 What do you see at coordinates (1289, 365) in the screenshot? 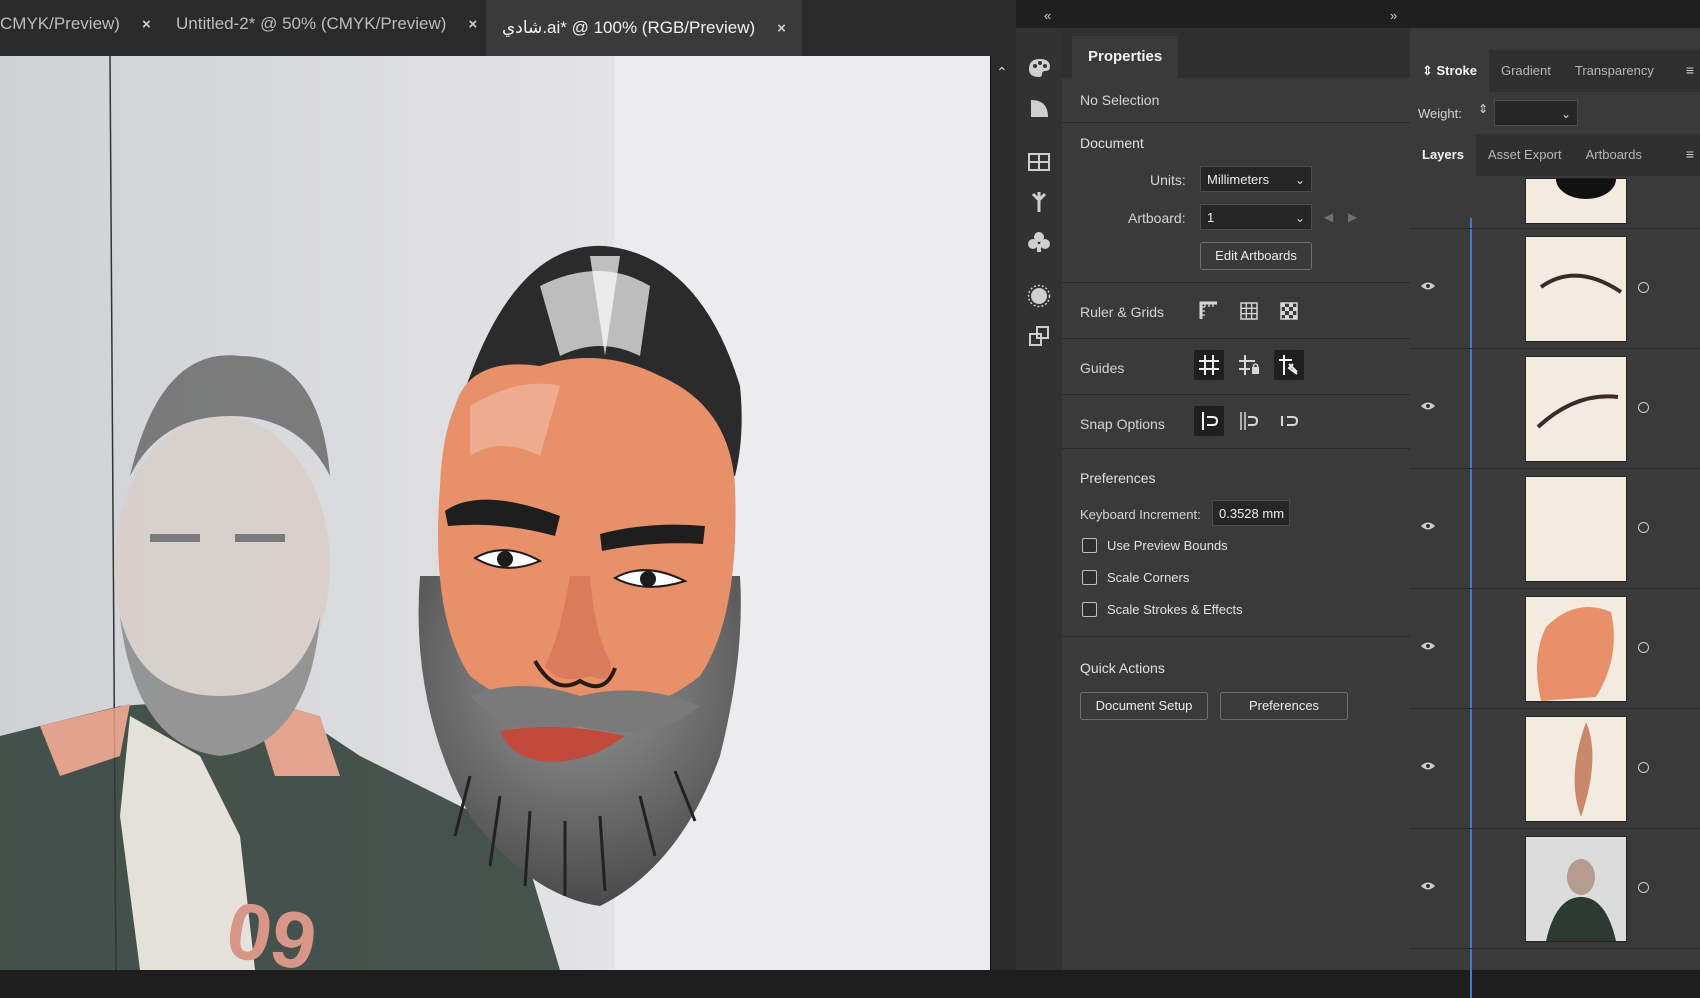
I see `smart-guides-icon` at bounding box center [1289, 365].